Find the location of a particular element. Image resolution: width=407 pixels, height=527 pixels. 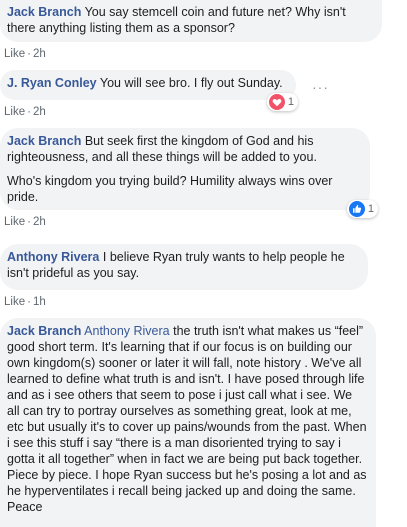

more-options-icon: ··· is located at coordinates (320, 87).